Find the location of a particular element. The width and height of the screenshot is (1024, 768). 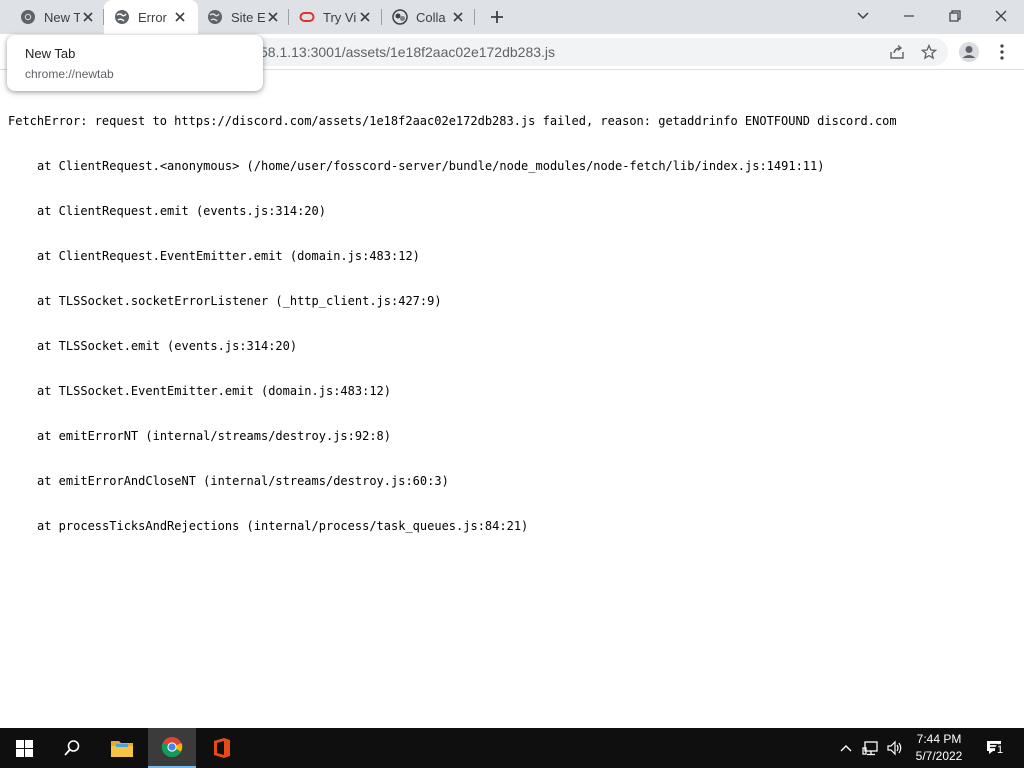

tab-title: Error is located at coordinates (152, 17).